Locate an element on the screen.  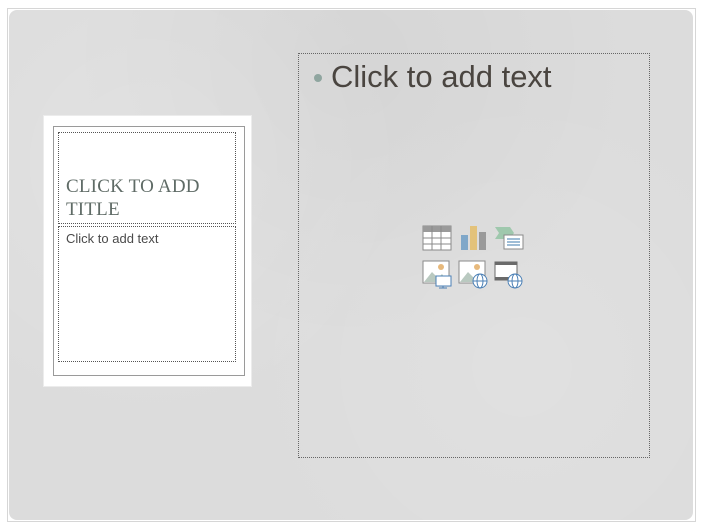
bullet-row: Click to add text is located at coordinates (433, 77).